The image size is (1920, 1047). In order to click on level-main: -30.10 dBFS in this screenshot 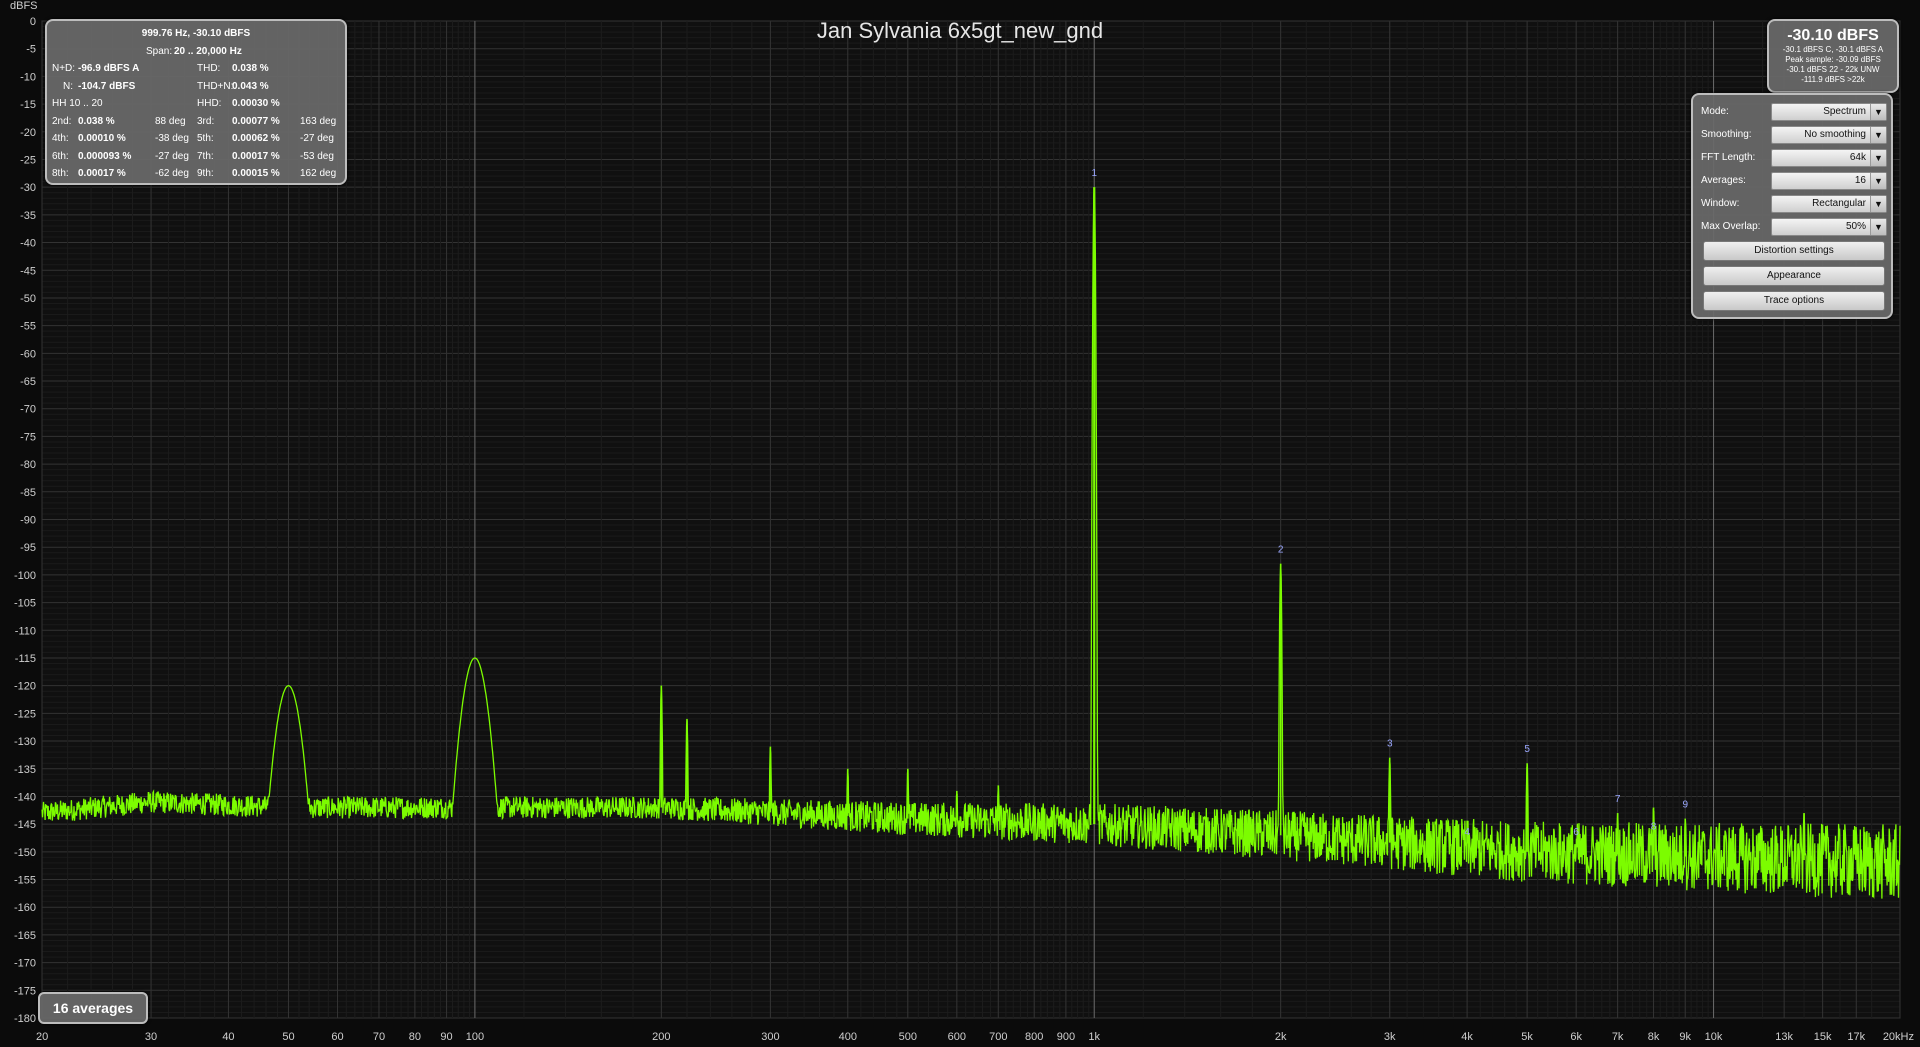, I will do `click(1833, 35)`.